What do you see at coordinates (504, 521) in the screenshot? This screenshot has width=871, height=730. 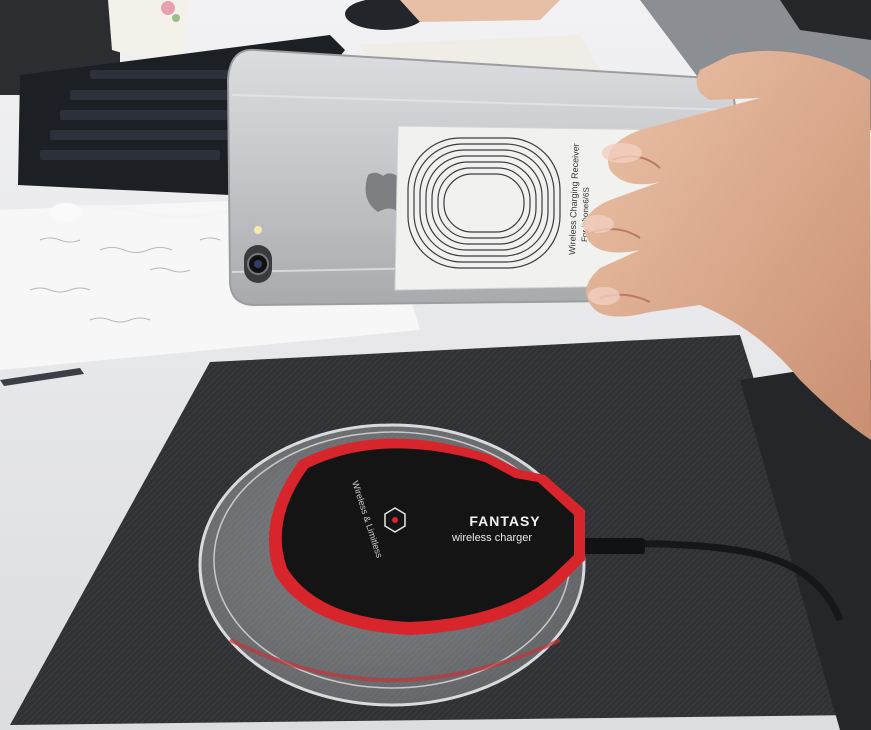 I see `charger-brand: FANTASY` at bounding box center [504, 521].